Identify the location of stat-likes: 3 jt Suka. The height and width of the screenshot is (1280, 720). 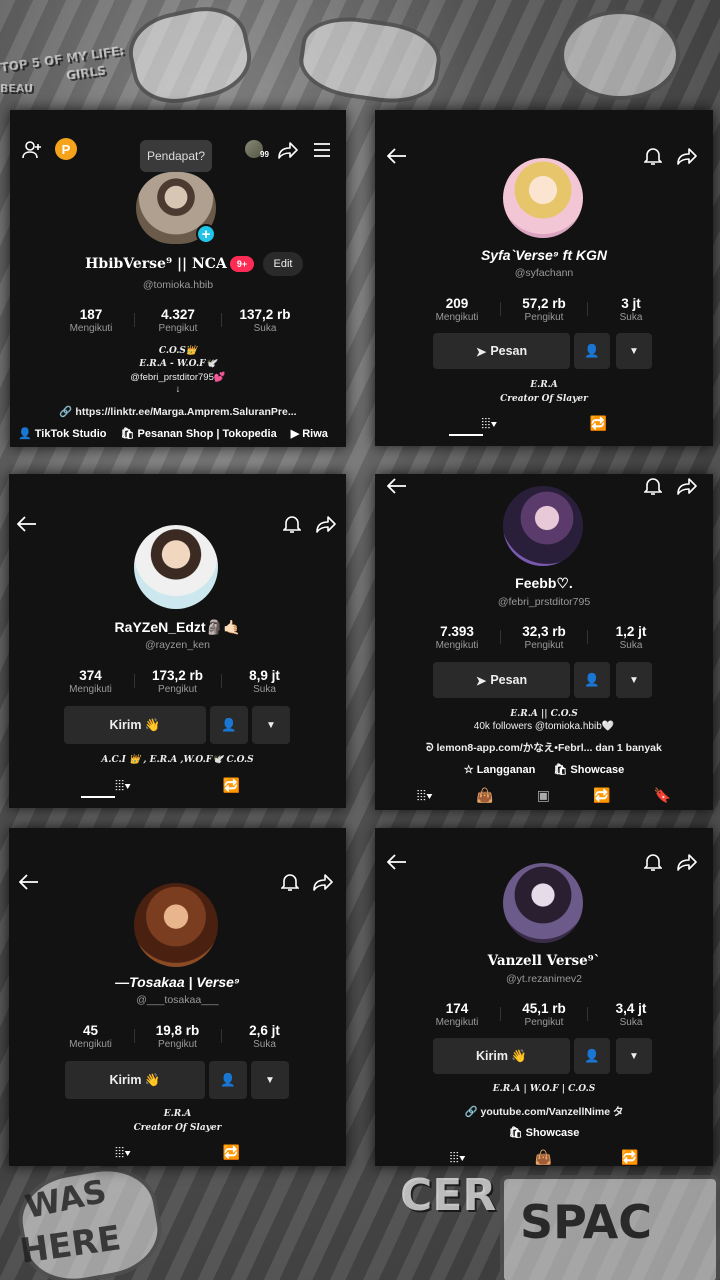
(631, 309).